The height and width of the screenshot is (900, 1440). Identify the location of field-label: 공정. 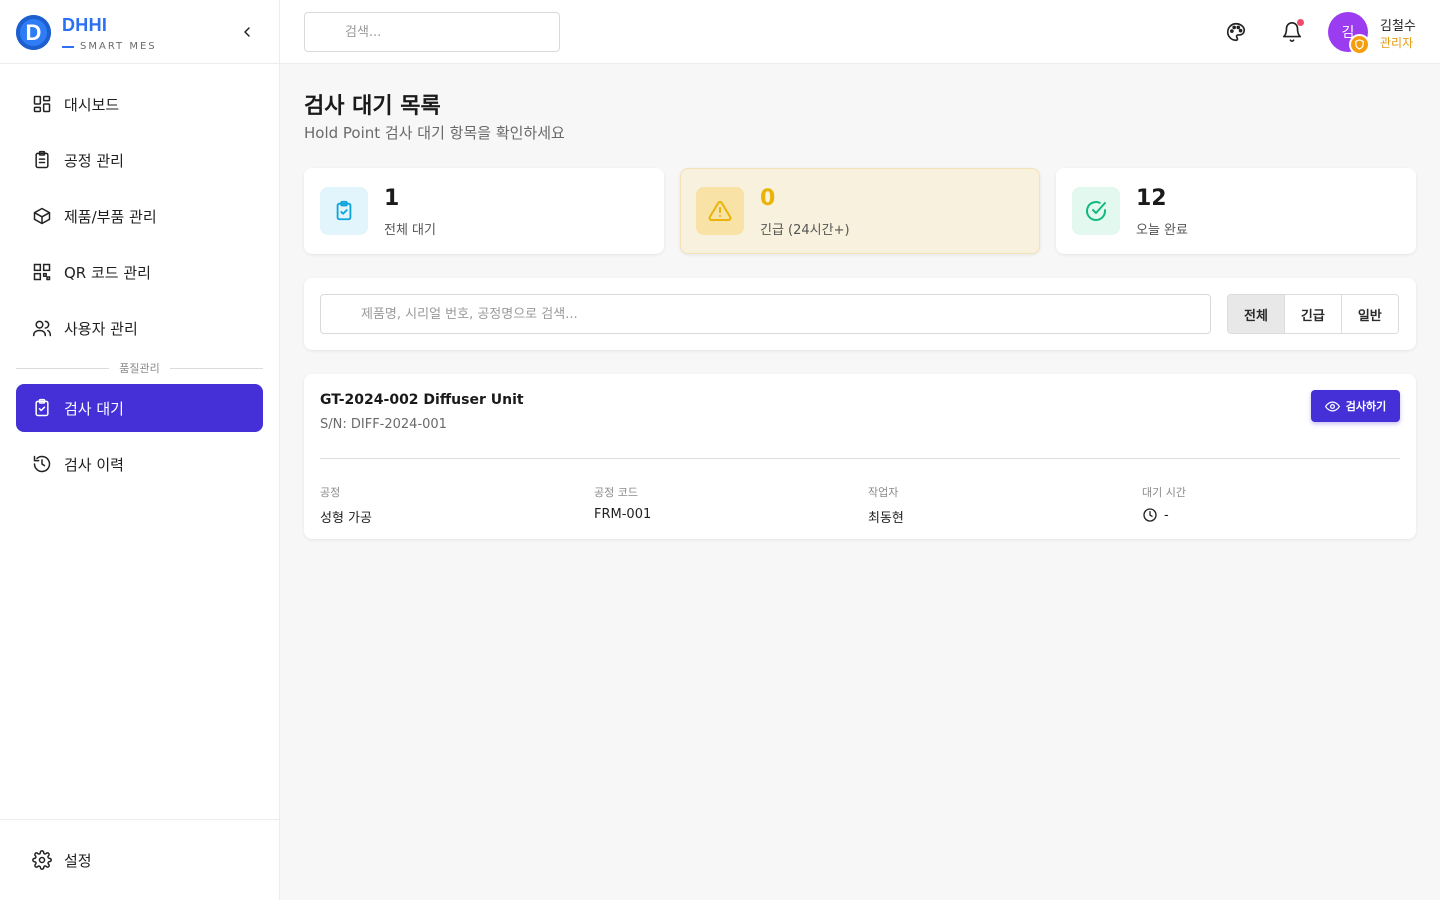
(330, 492).